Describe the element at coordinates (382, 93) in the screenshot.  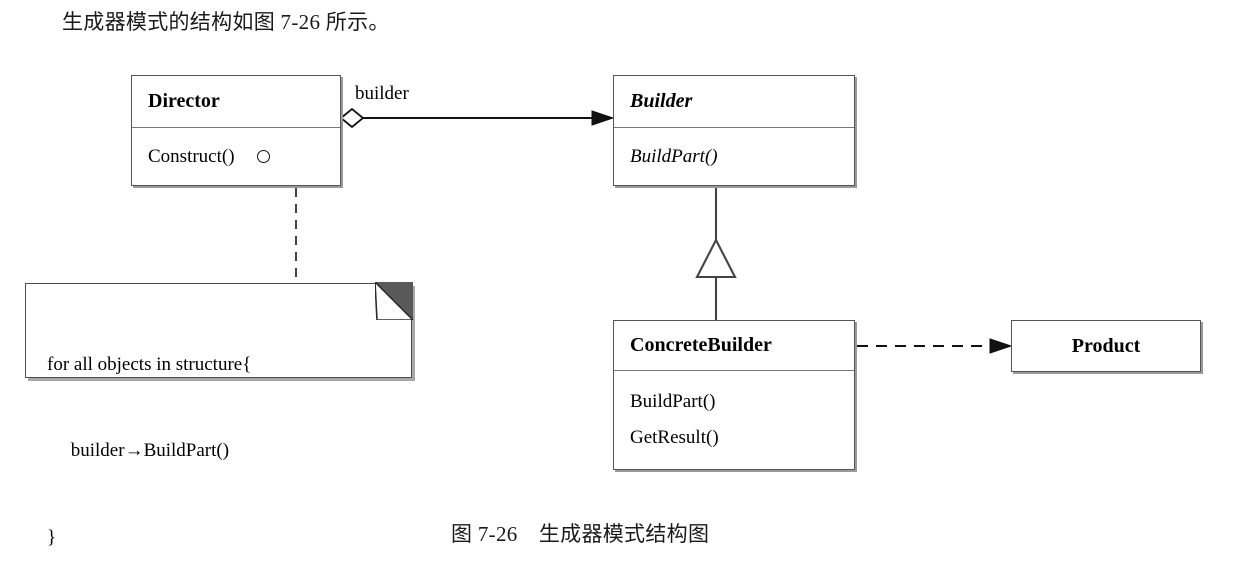
I see `association-role-label-builder: builder` at that location.